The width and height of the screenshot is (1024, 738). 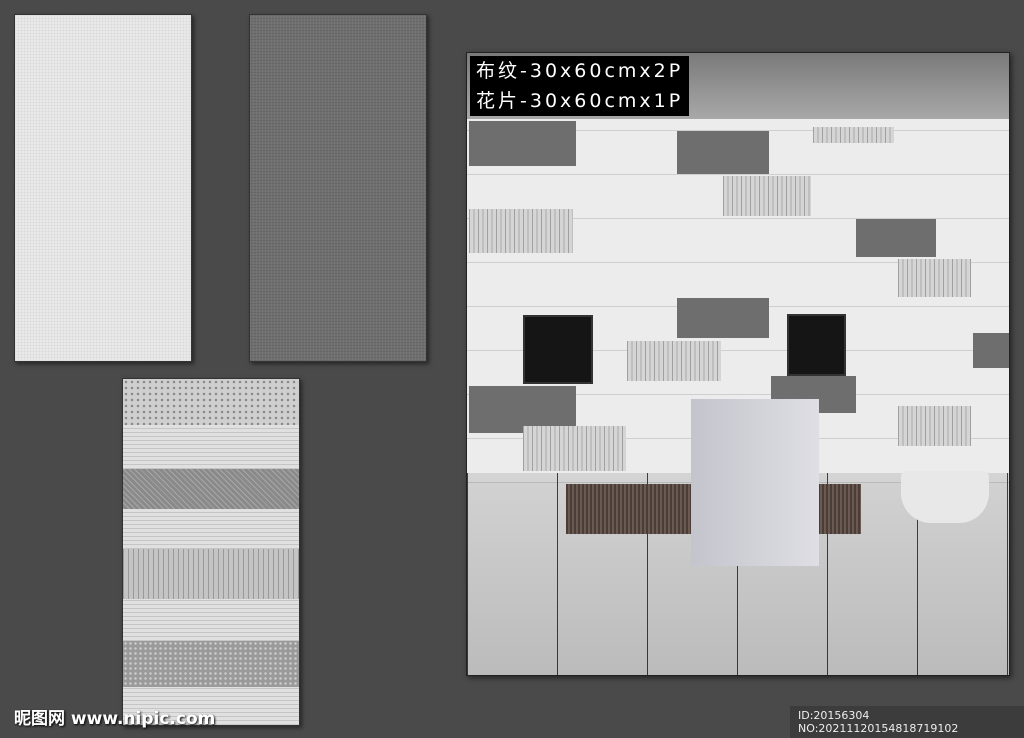 What do you see at coordinates (211, 552) in the screenshot?
I see `decor-tile-sample` at bounding box center [211, 552].